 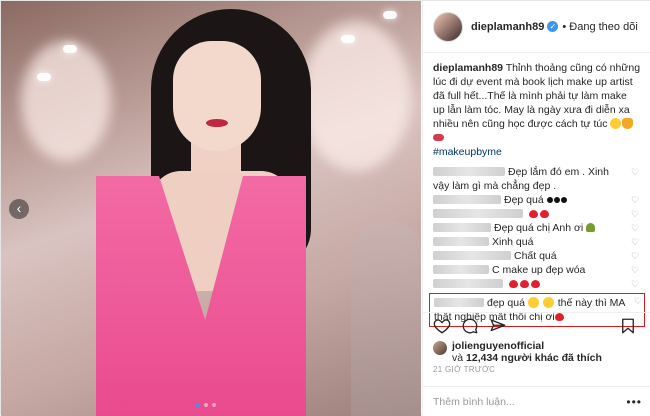 What do you see at coordinates (536, 324) in the screenshot?
I see `action-bar` at bounding box center [536, 324].